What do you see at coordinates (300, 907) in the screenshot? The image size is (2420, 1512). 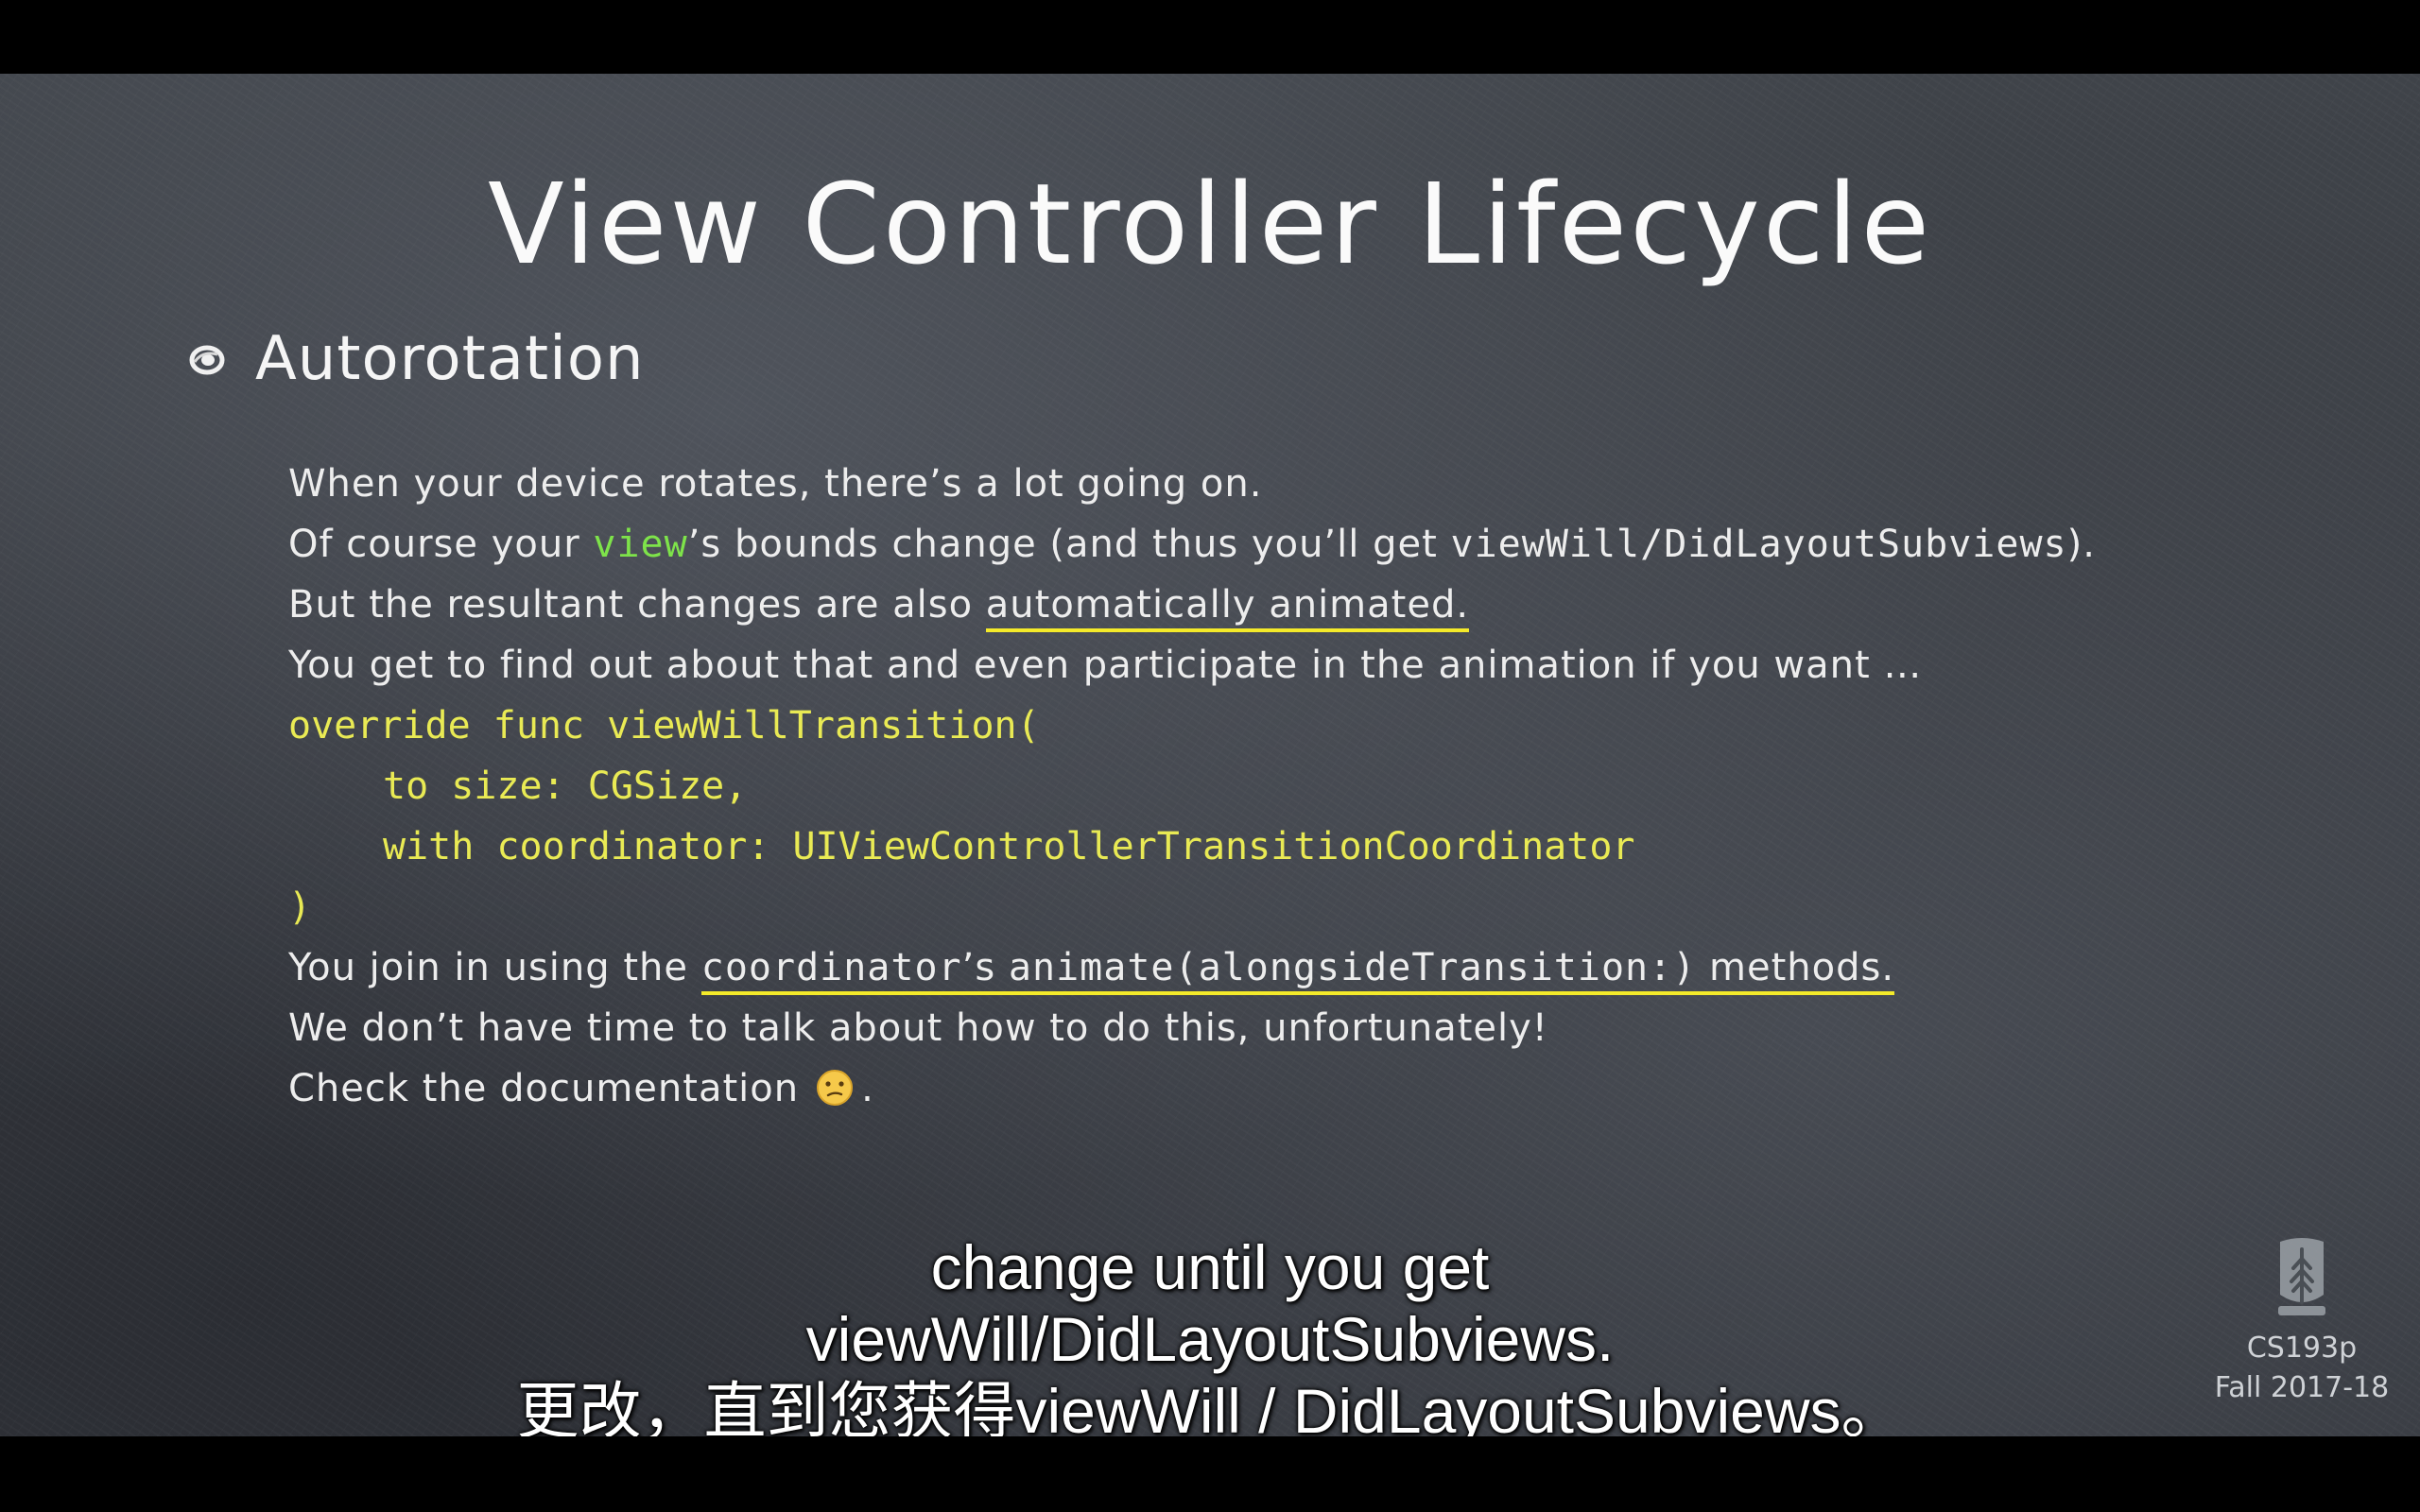 I see `code-line-4: )` at bounding box center [300, 907].